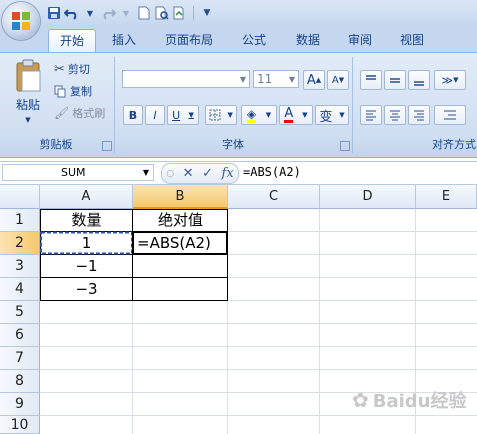 Image resolution: width=477 pixels, height=434 pixels. Describe the element at coordinates (107, 146) in the screenshot. I see `clipboard-launcher-icon` at that location.